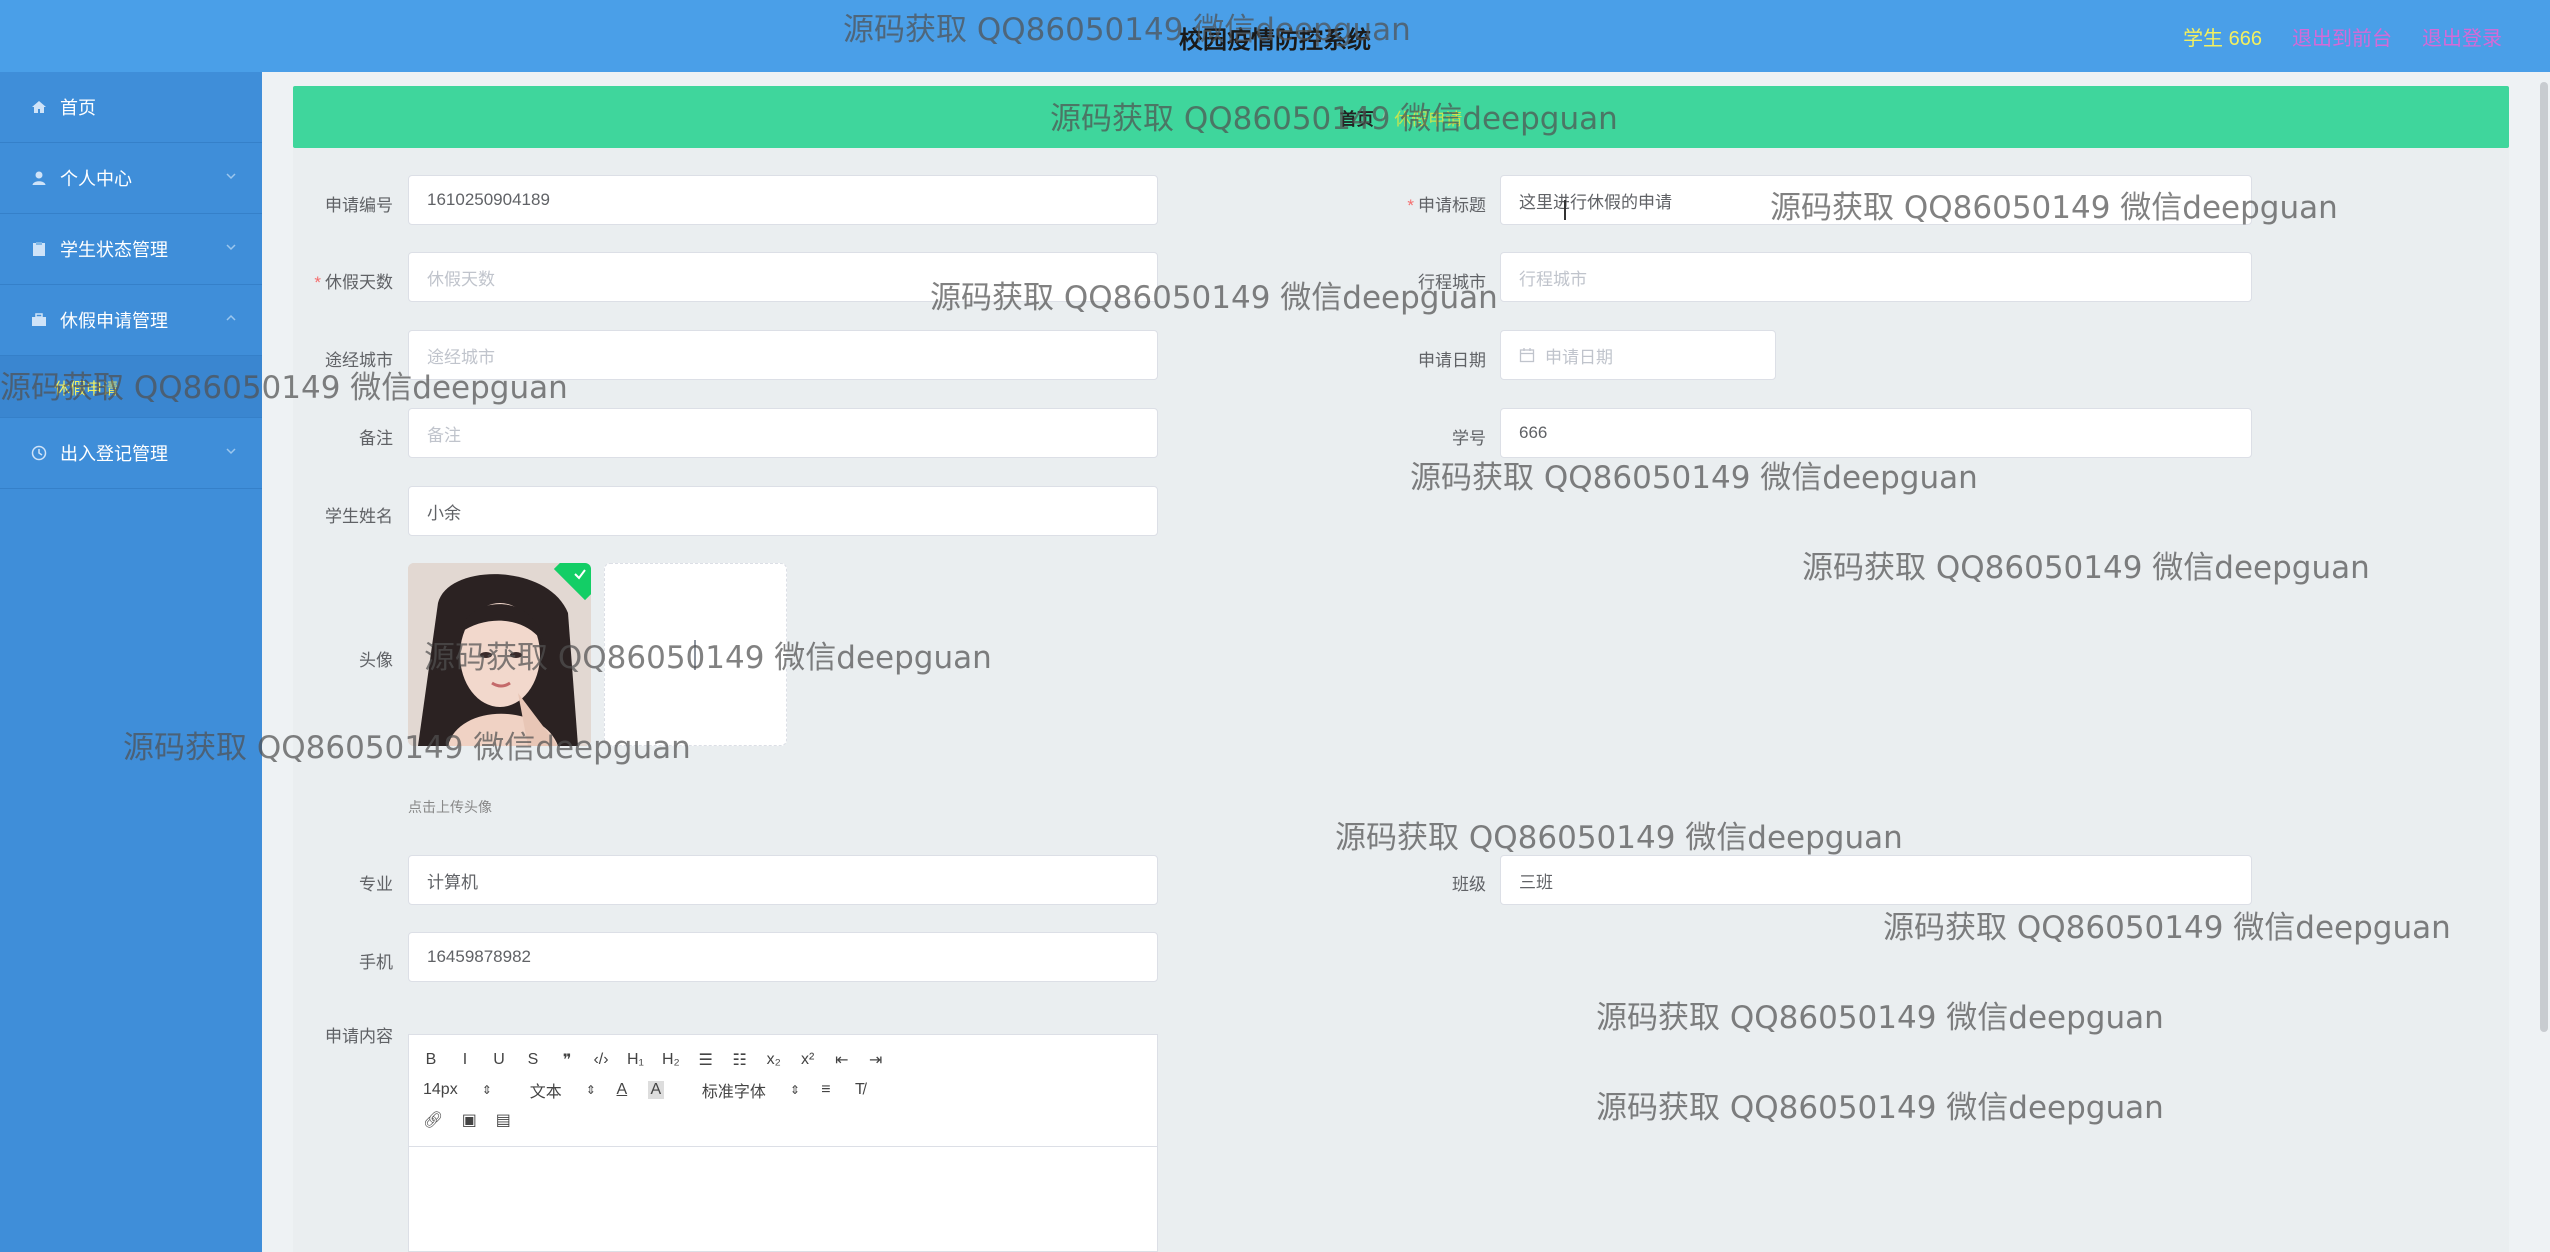 The height and width of the screenshot is (1252, 2550). Describe the element at coordinates (469, 1120) in the screenshot. I see `image-icon: ▣` at that location.